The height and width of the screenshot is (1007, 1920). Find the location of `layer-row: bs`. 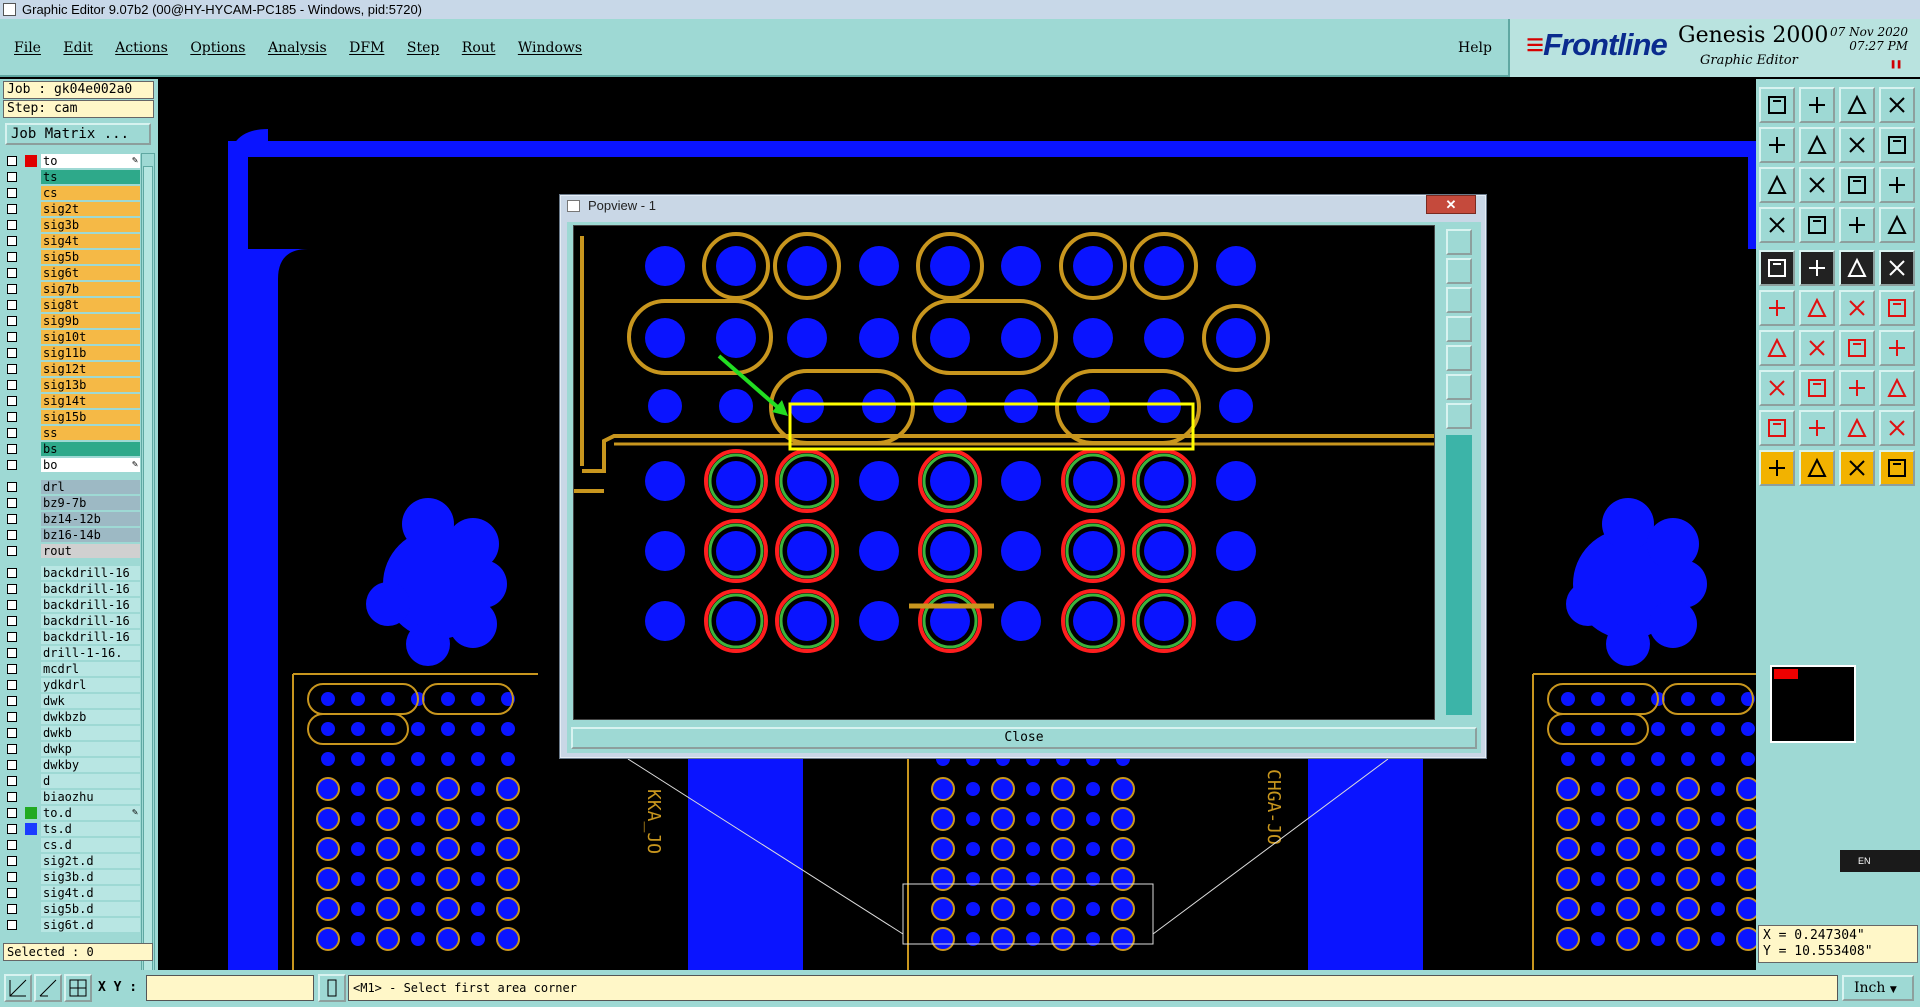

layer-row: bs is located at coordinates (71, 449).